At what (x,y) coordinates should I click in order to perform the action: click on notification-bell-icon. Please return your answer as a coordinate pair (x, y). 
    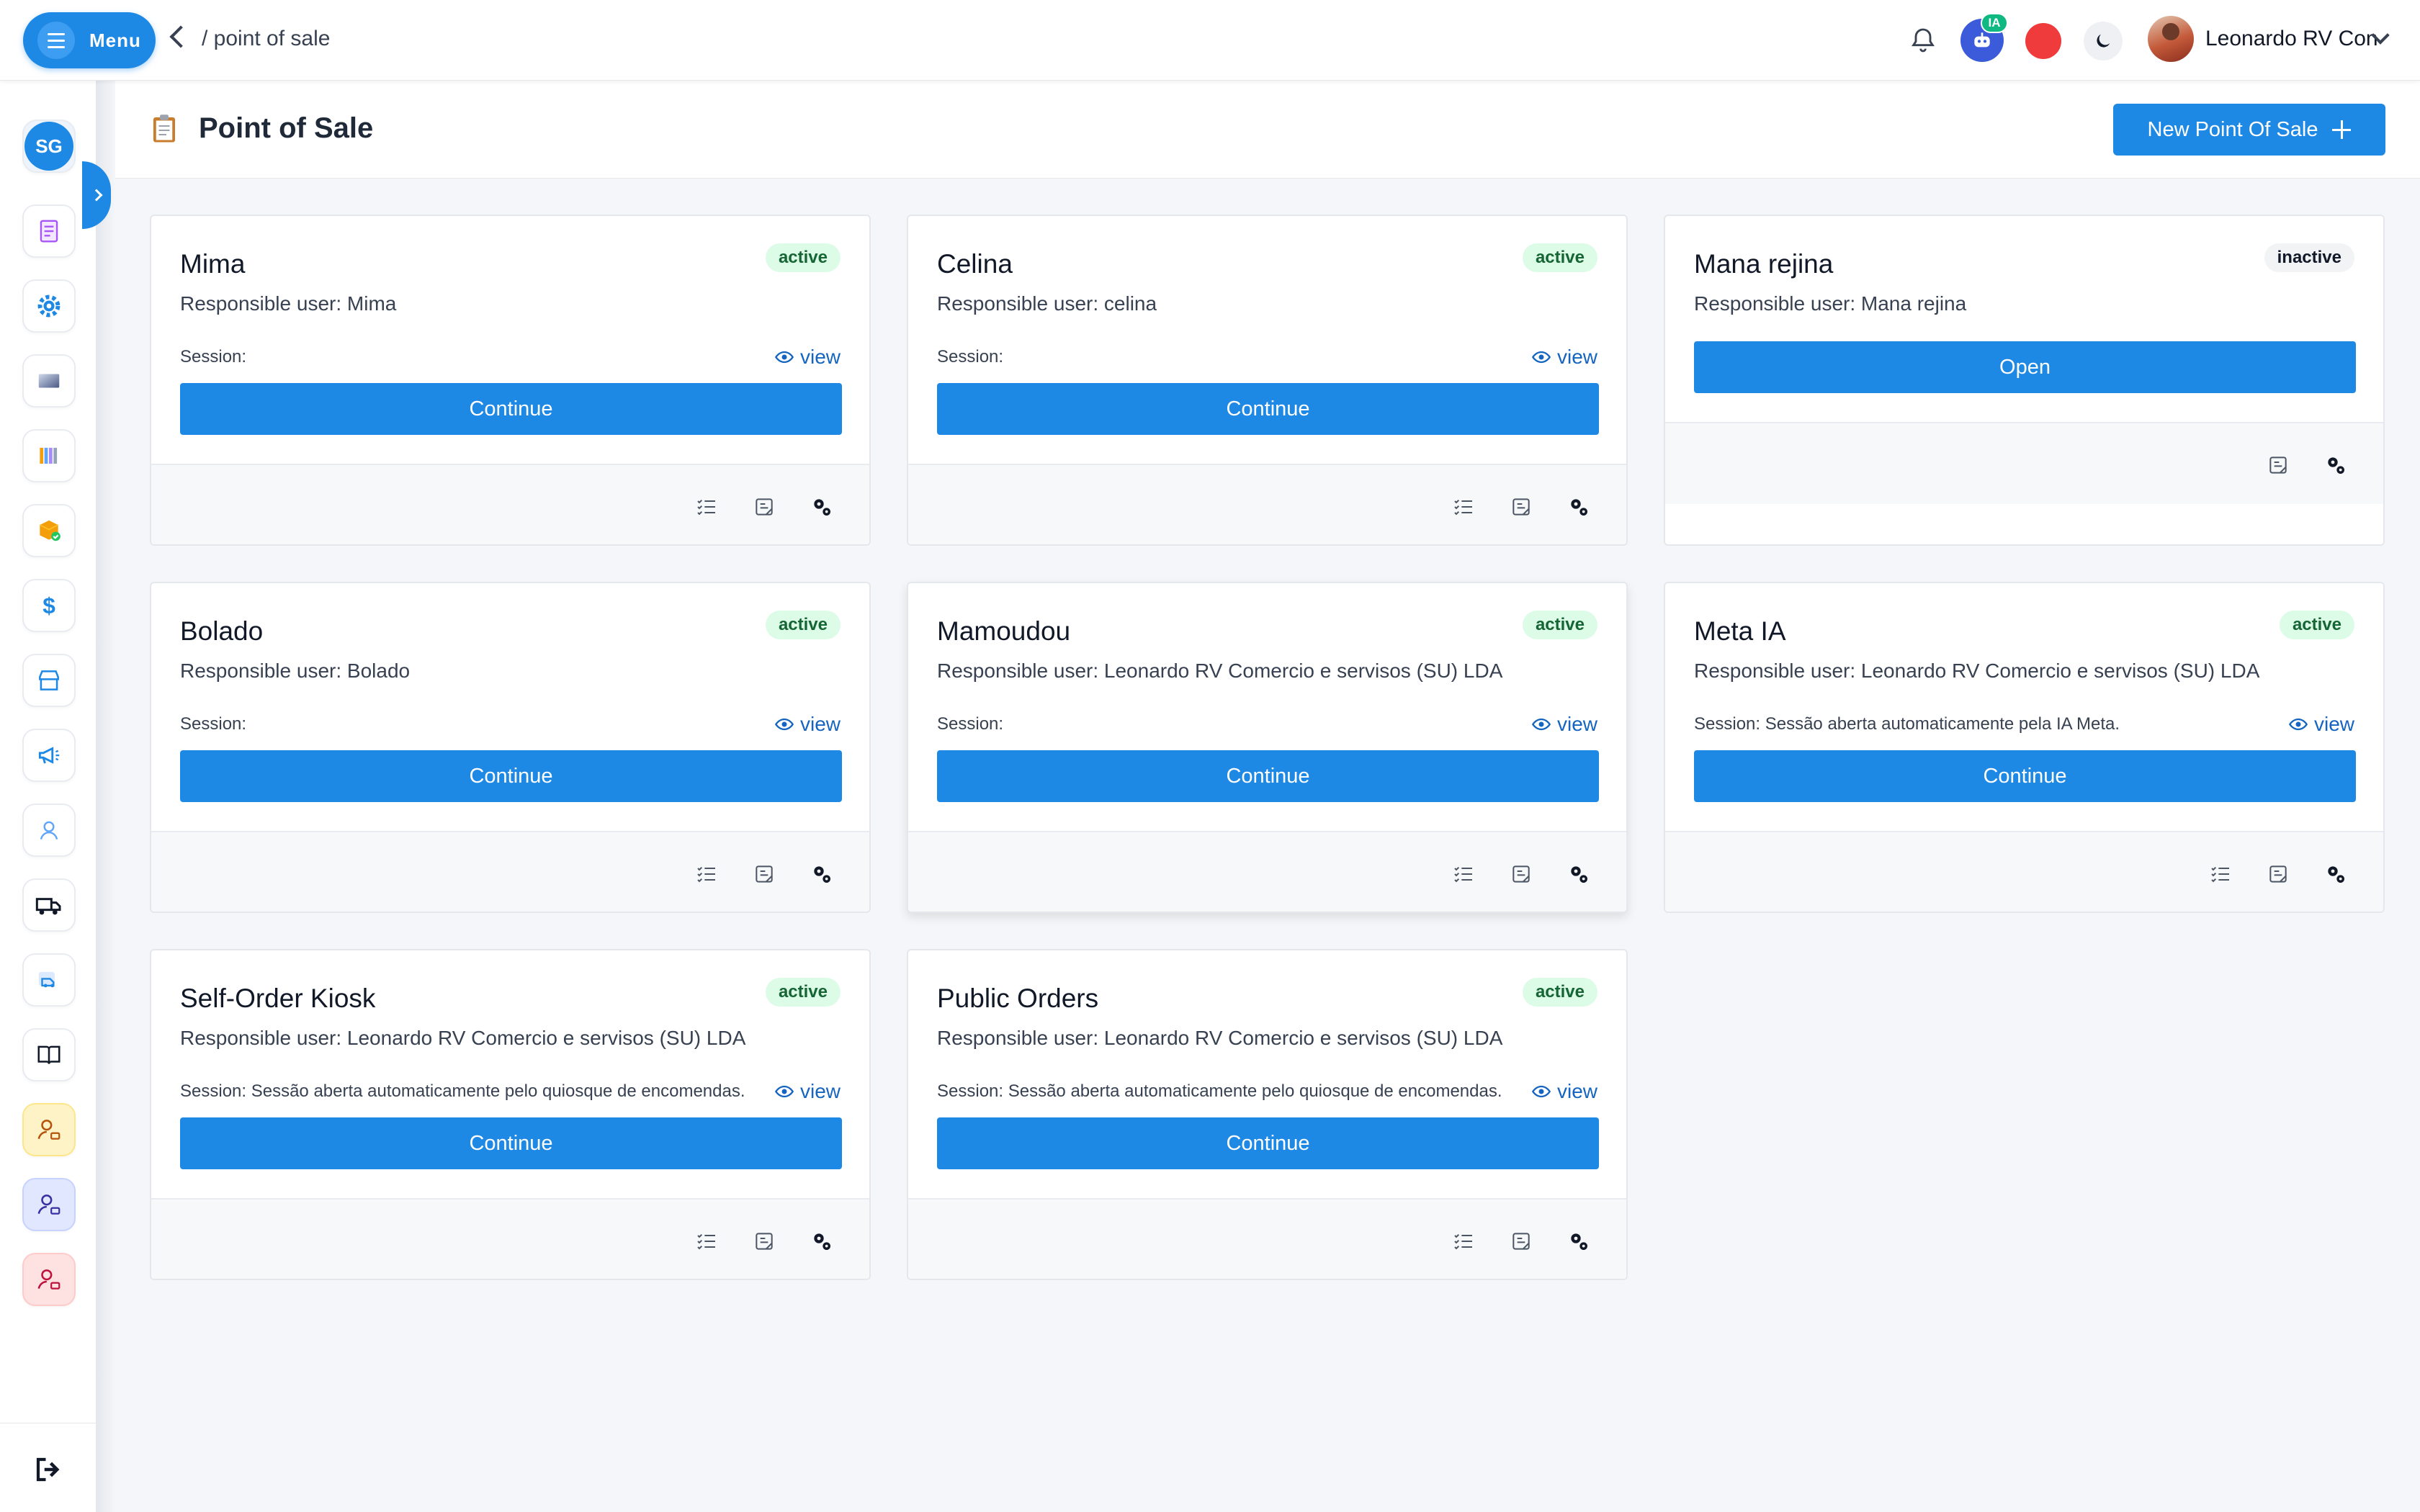
    Looking at the image, I should click on (1923, 40).